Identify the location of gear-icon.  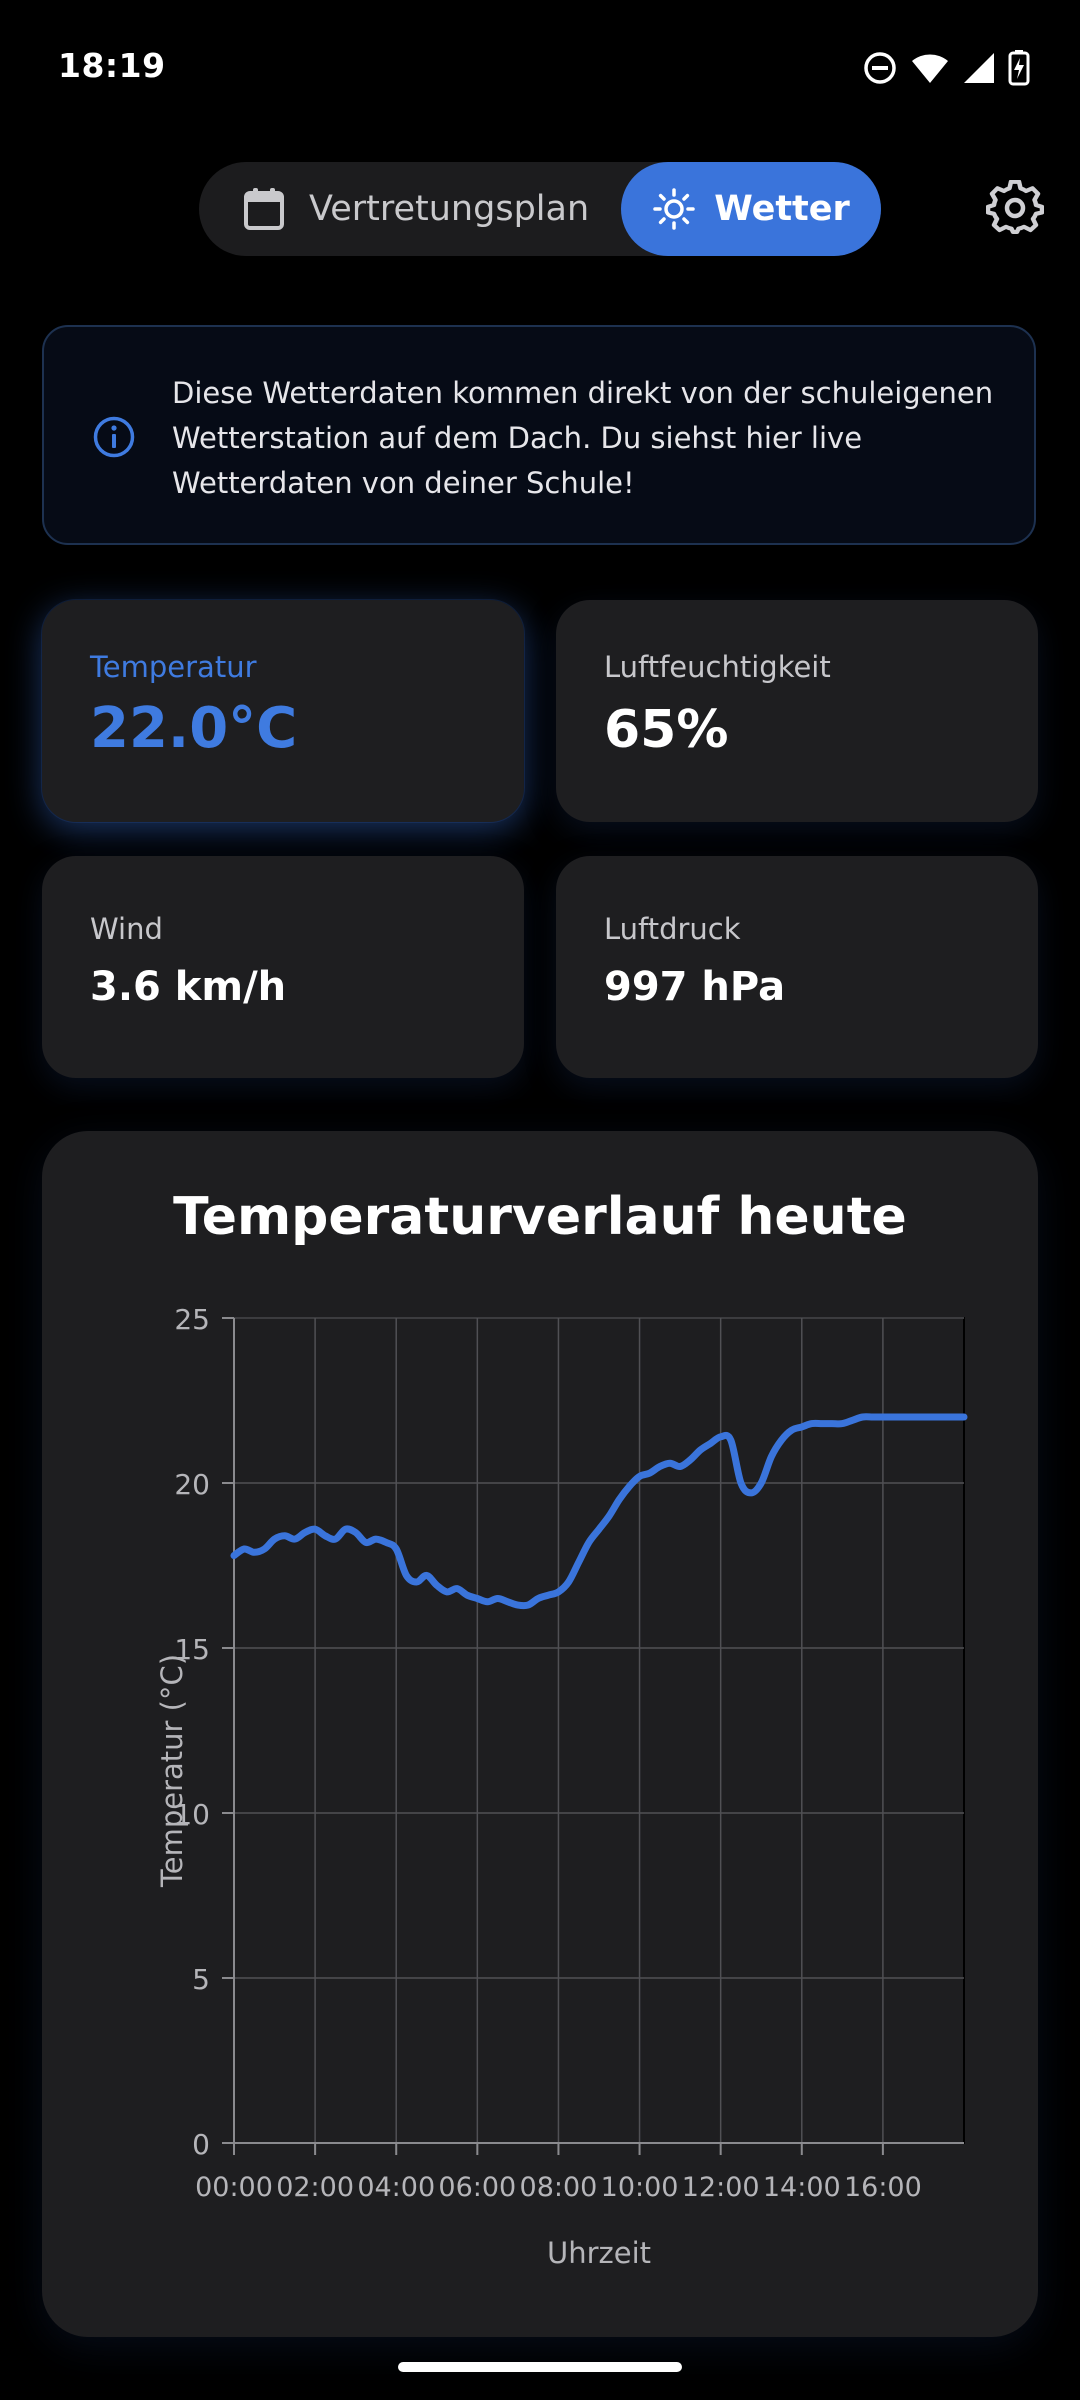
(1015, 207).